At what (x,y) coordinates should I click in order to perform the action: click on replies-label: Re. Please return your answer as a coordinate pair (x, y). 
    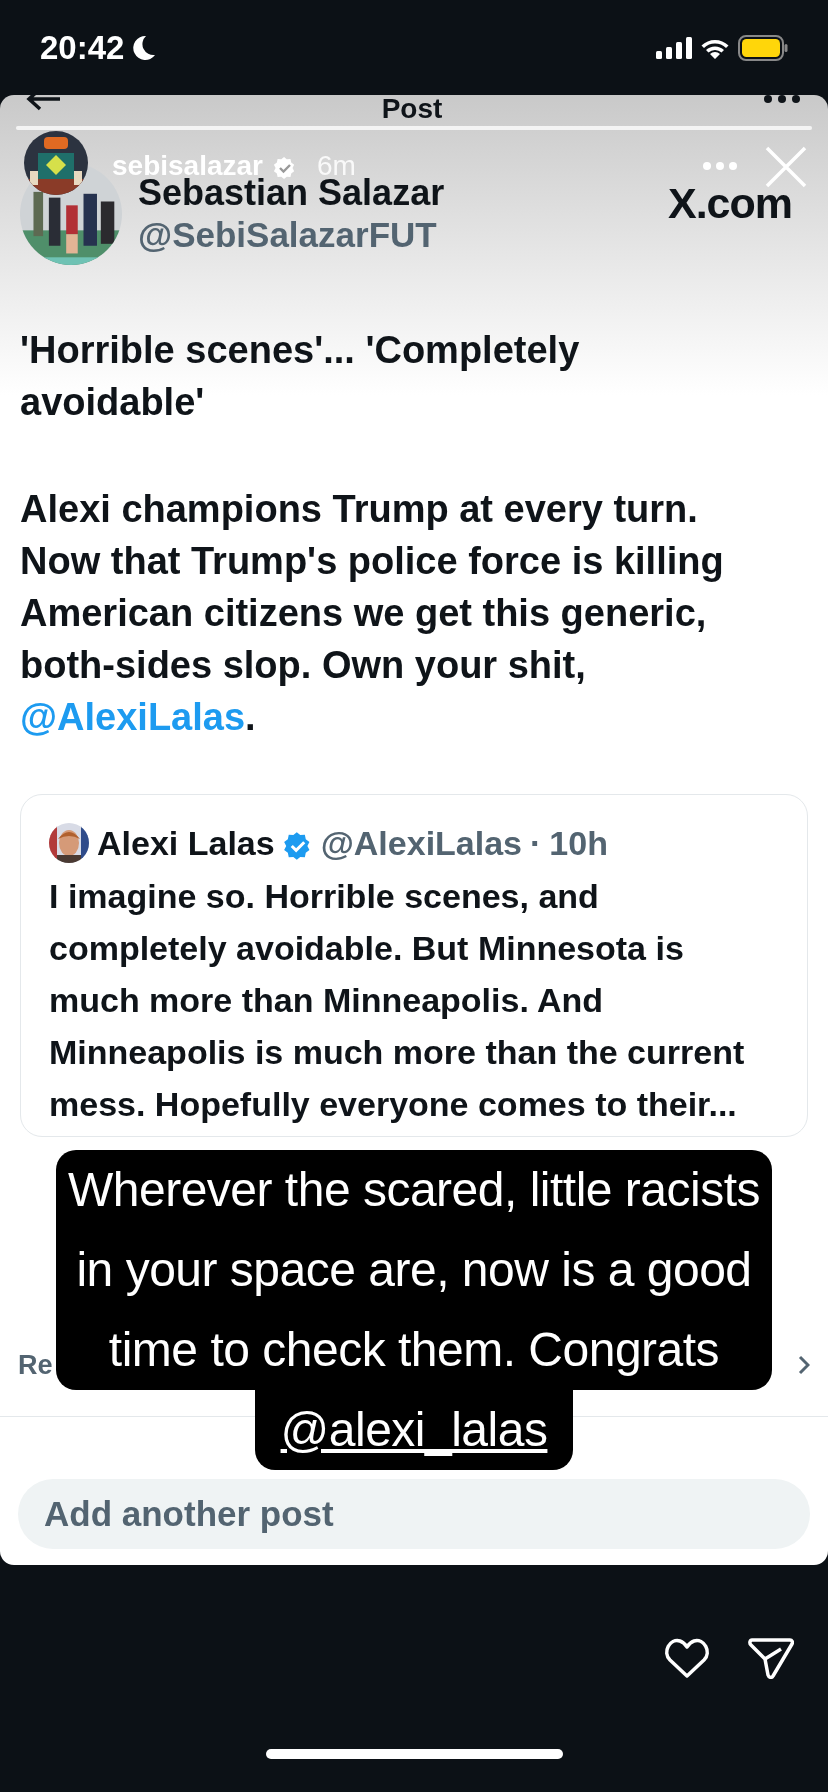
    Looking at the image, I should click on (35, 1365).